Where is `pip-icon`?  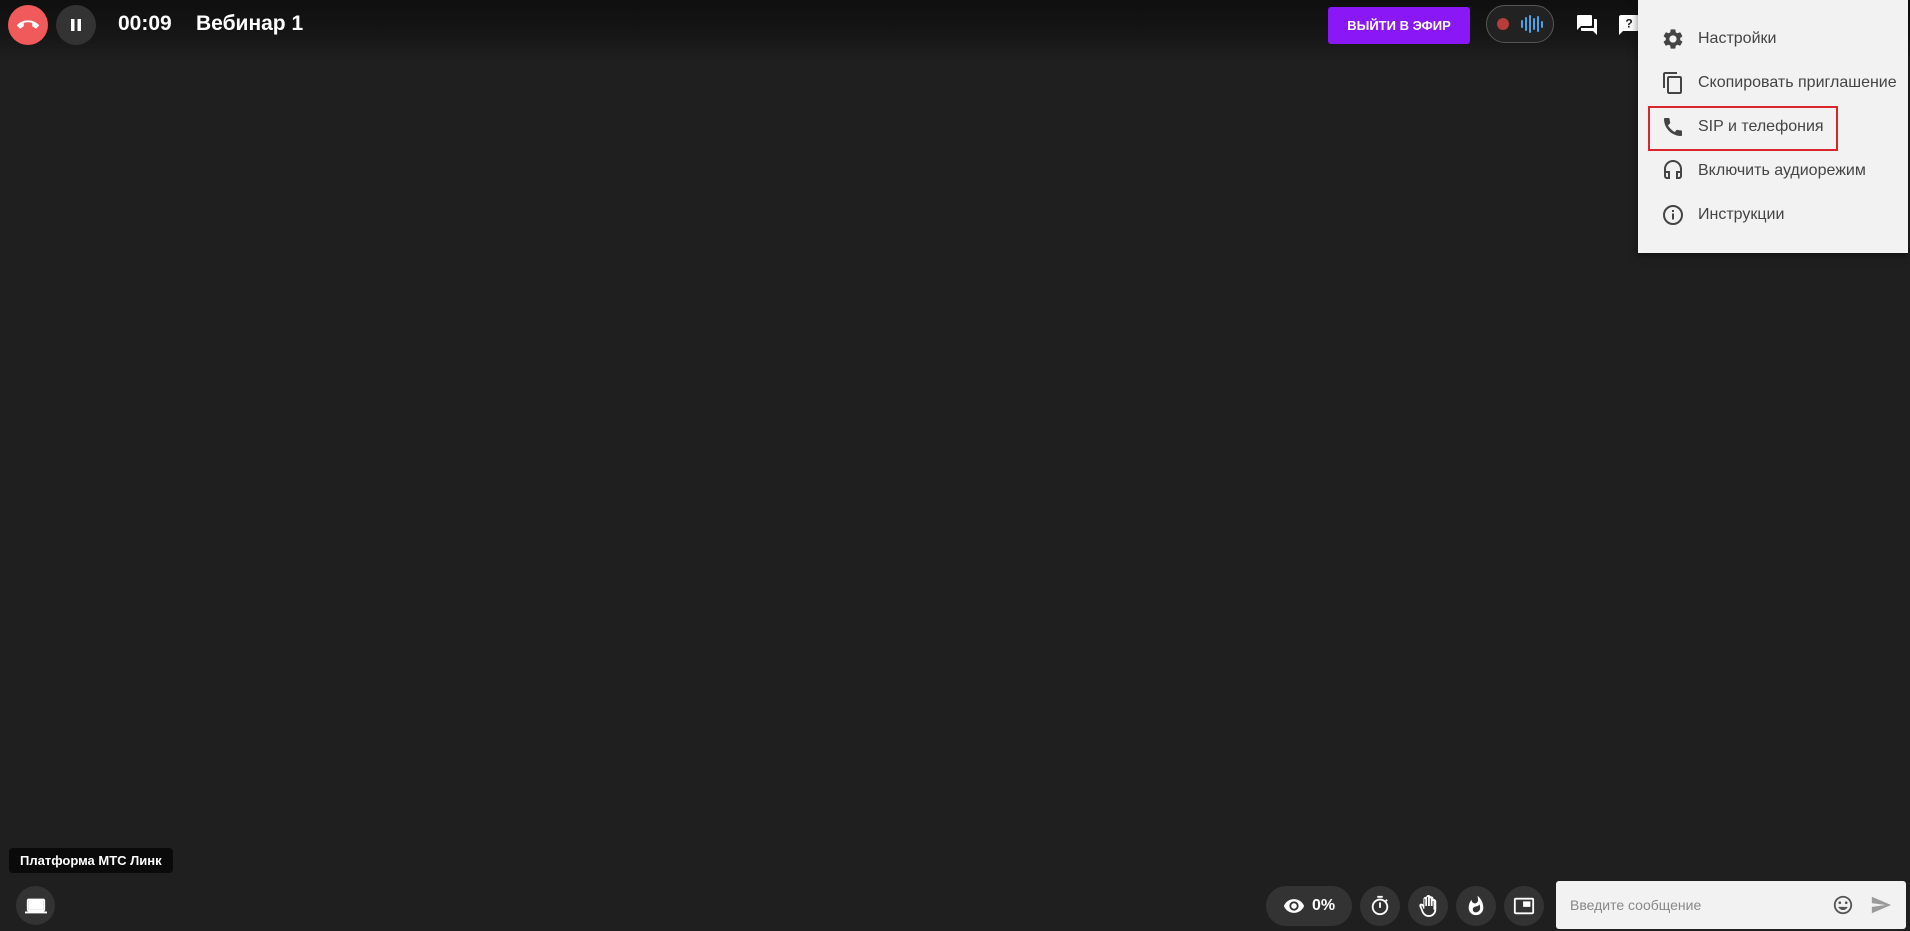
pip-icon is located at coordinates (1524, 906).